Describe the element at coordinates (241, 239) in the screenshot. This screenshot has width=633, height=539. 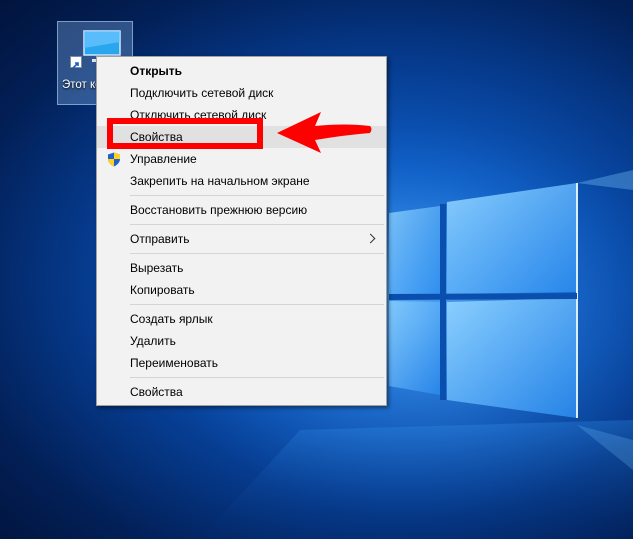
I see `menu-item-send-to: Отправить` at that location.